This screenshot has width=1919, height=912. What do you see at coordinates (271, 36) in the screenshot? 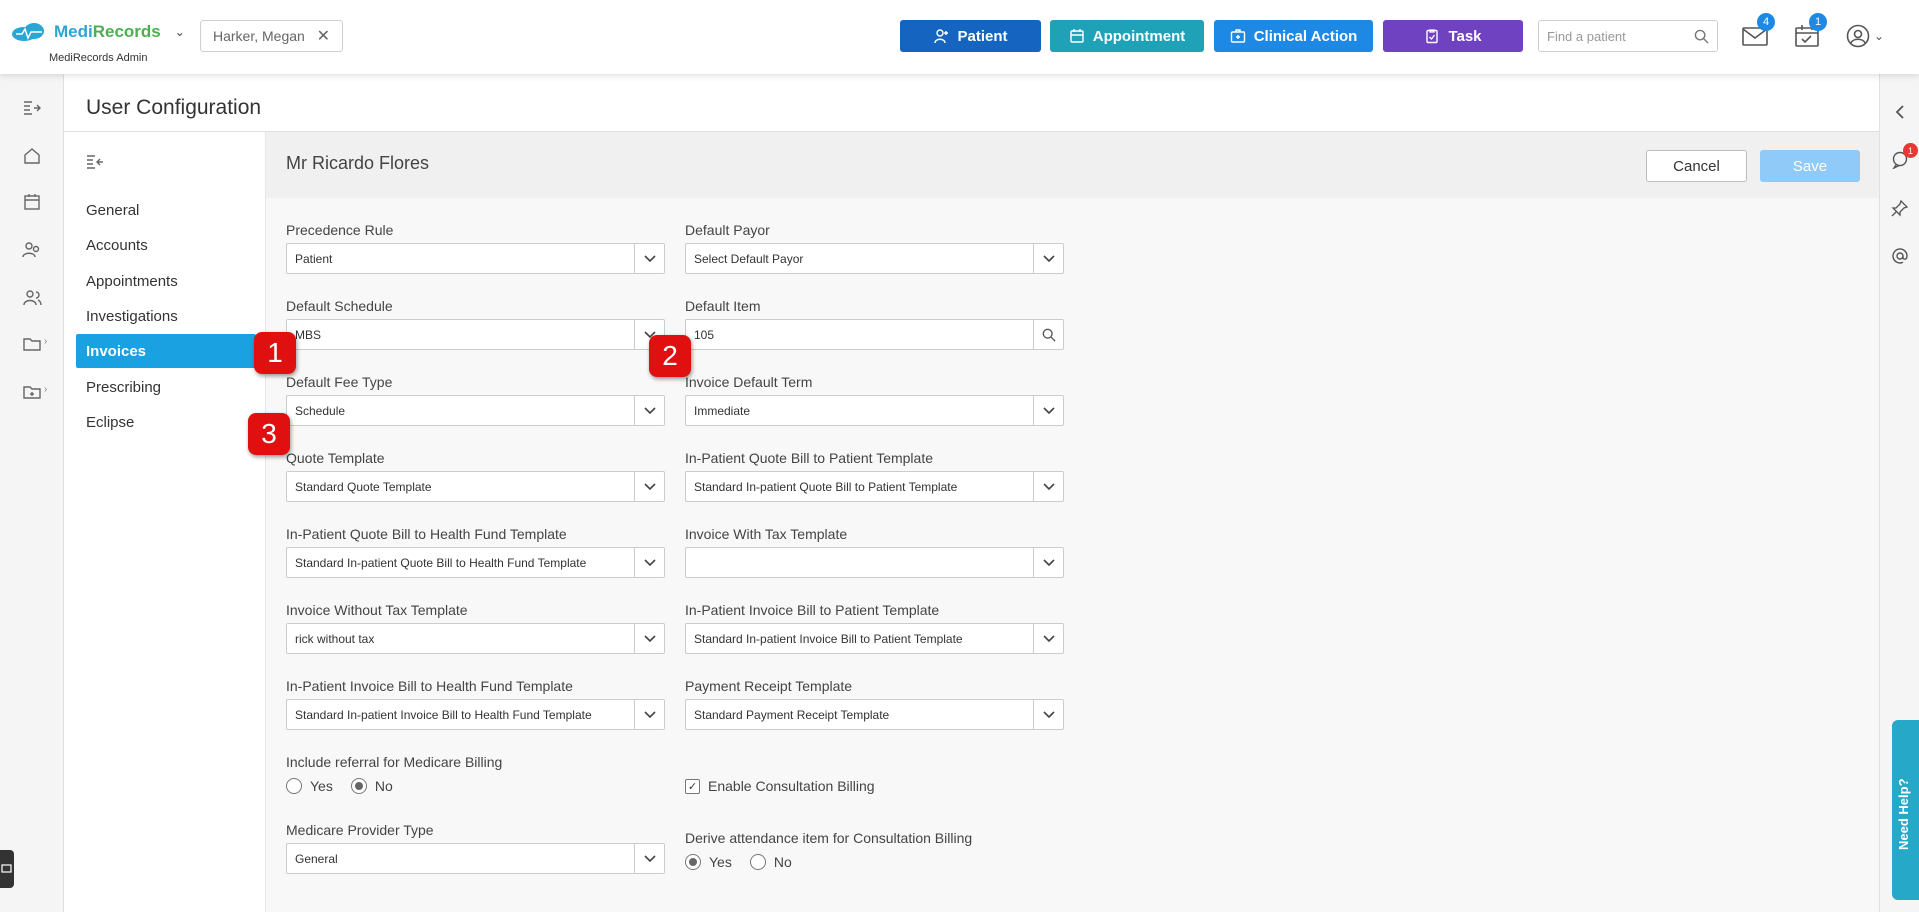
I see `current-patient-chip: Harker, Megan ✕` at bounding box center [271, 36].